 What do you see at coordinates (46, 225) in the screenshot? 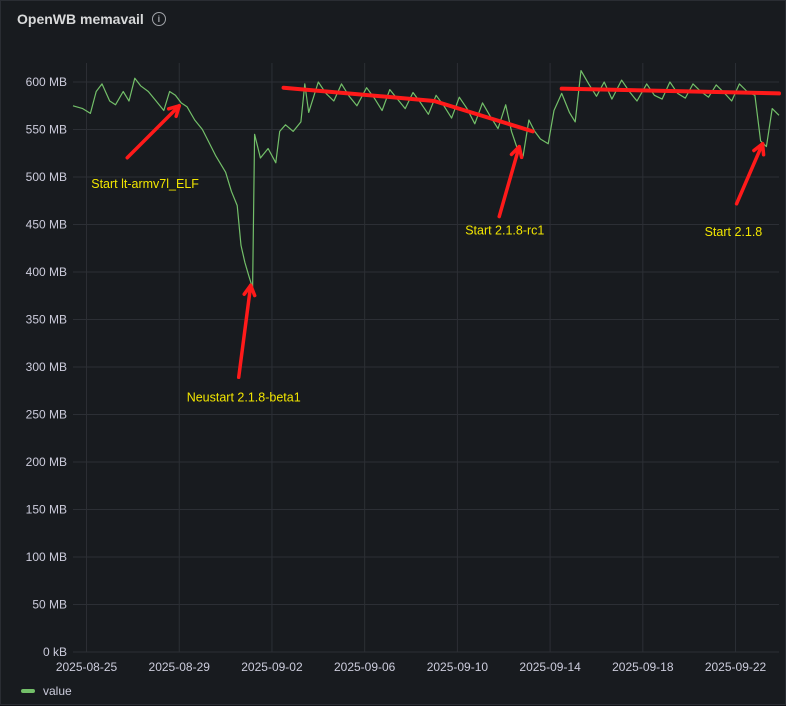
I see `y-tick-label: 450 MB` at bounding box center [46, 225].